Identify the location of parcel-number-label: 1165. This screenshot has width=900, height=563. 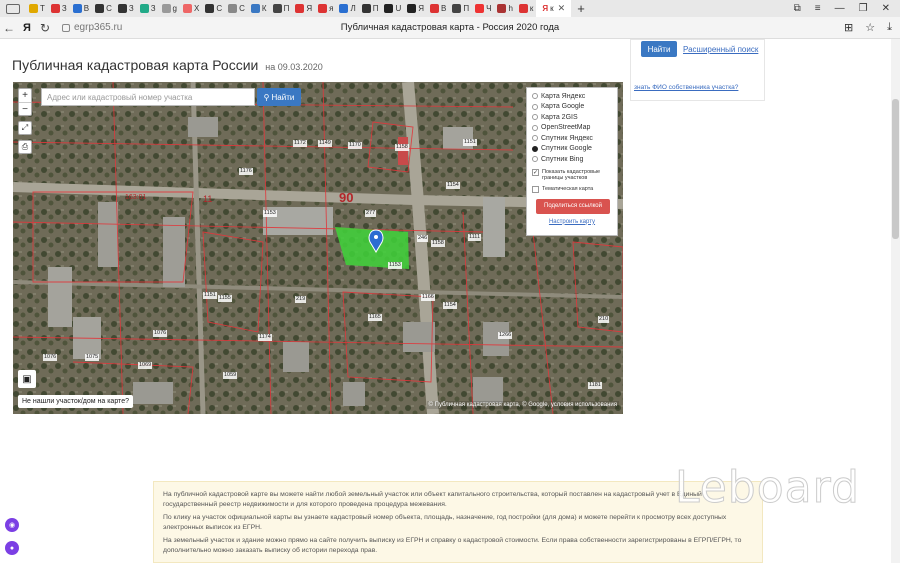
(375, 317).